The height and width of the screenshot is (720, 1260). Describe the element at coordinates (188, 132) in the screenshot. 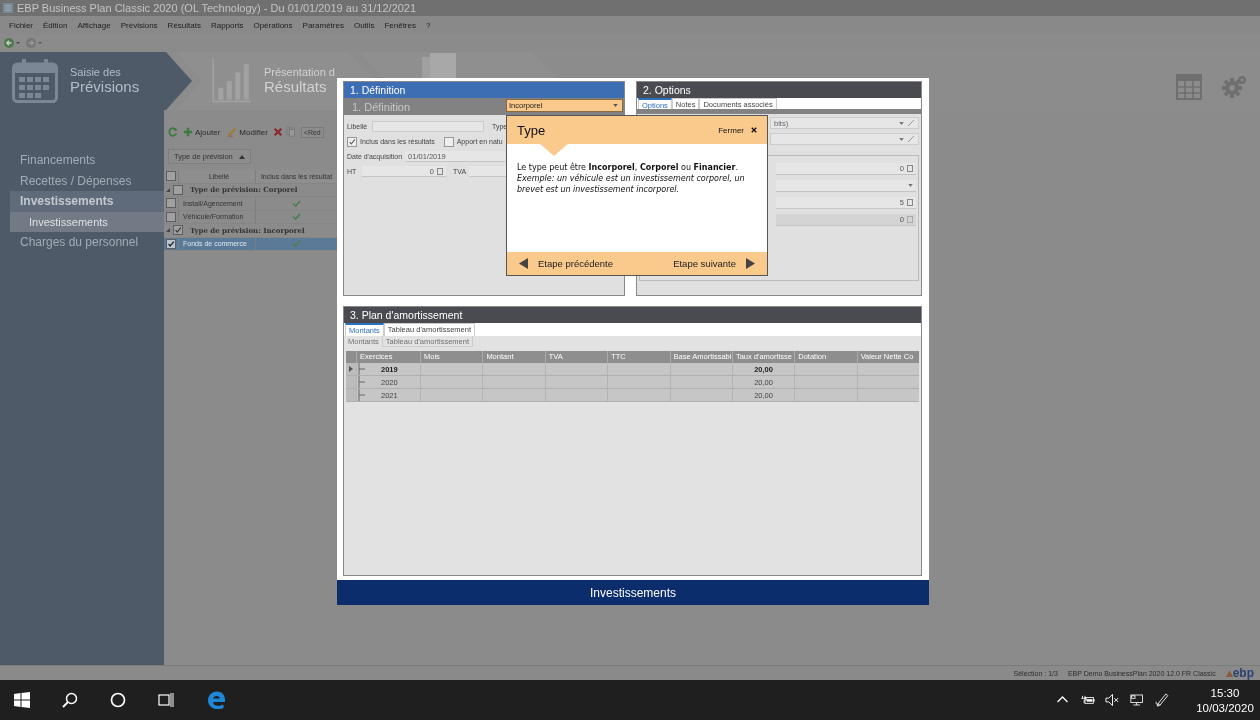

I see `plus-icon` at that location.